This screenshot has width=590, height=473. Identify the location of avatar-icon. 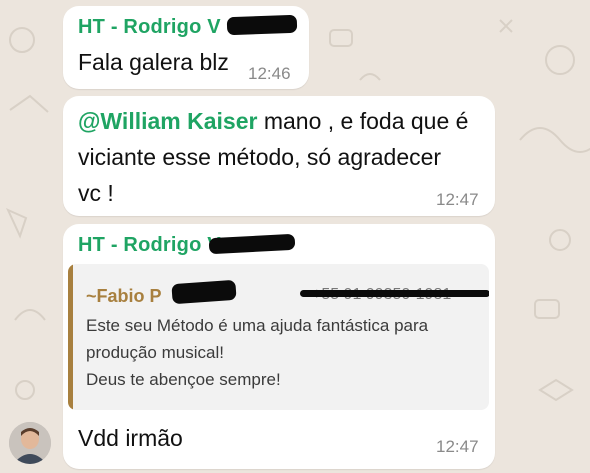
(30, 443).